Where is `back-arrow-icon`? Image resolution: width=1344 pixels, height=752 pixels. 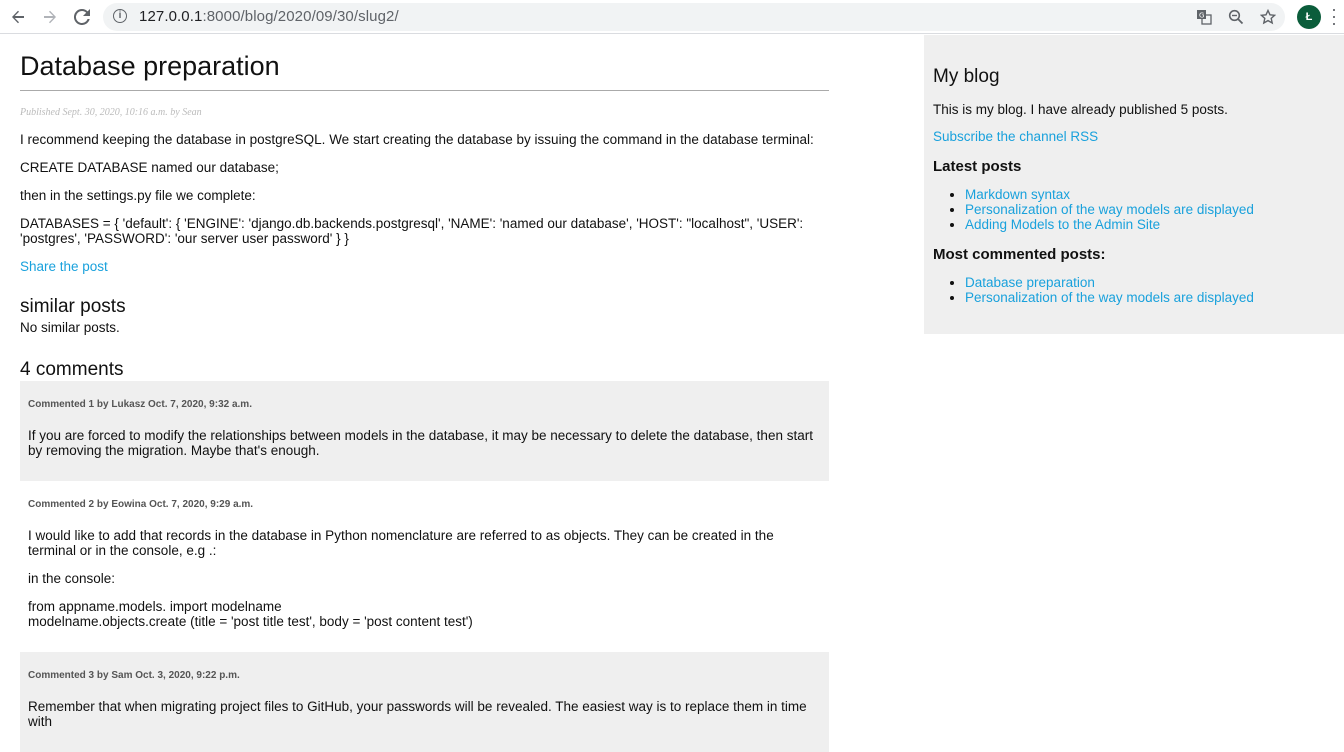 back-arrow-icon is located at coordinates (18, 17).